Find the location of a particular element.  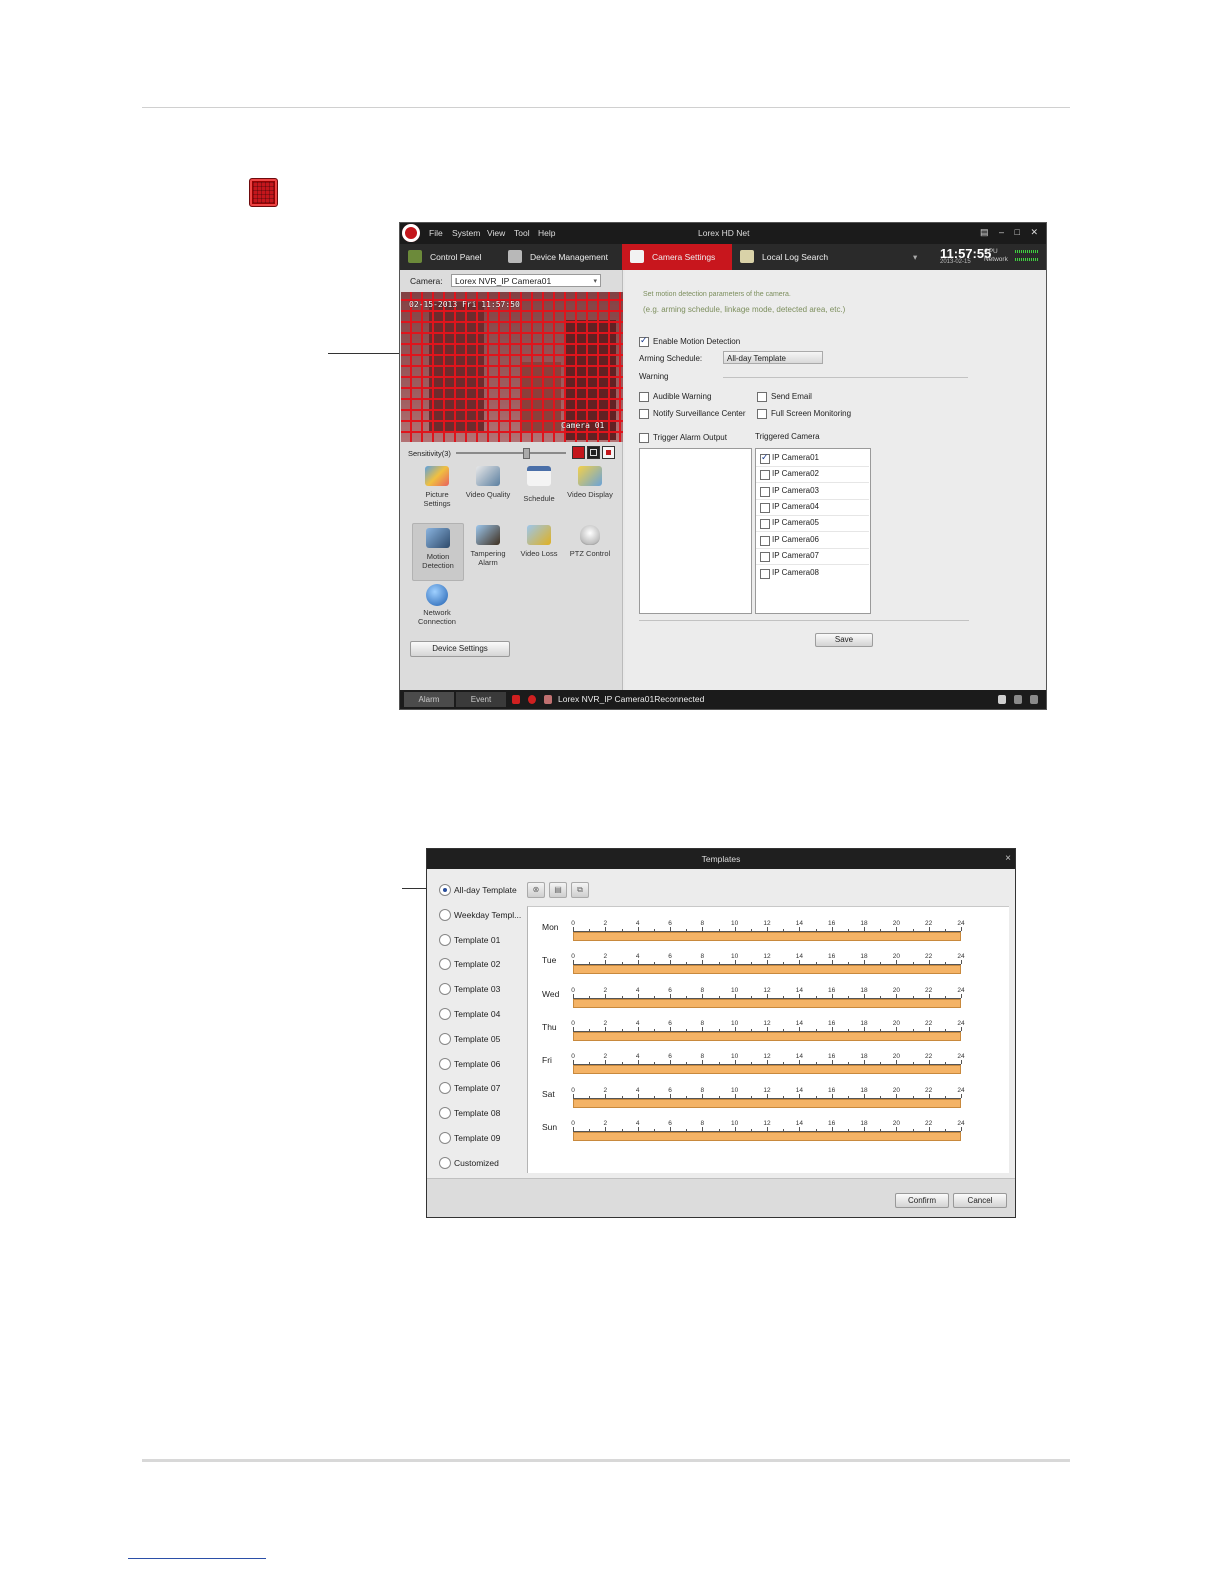

tab-device-management: Device Management is located at coordinates (561, 257).